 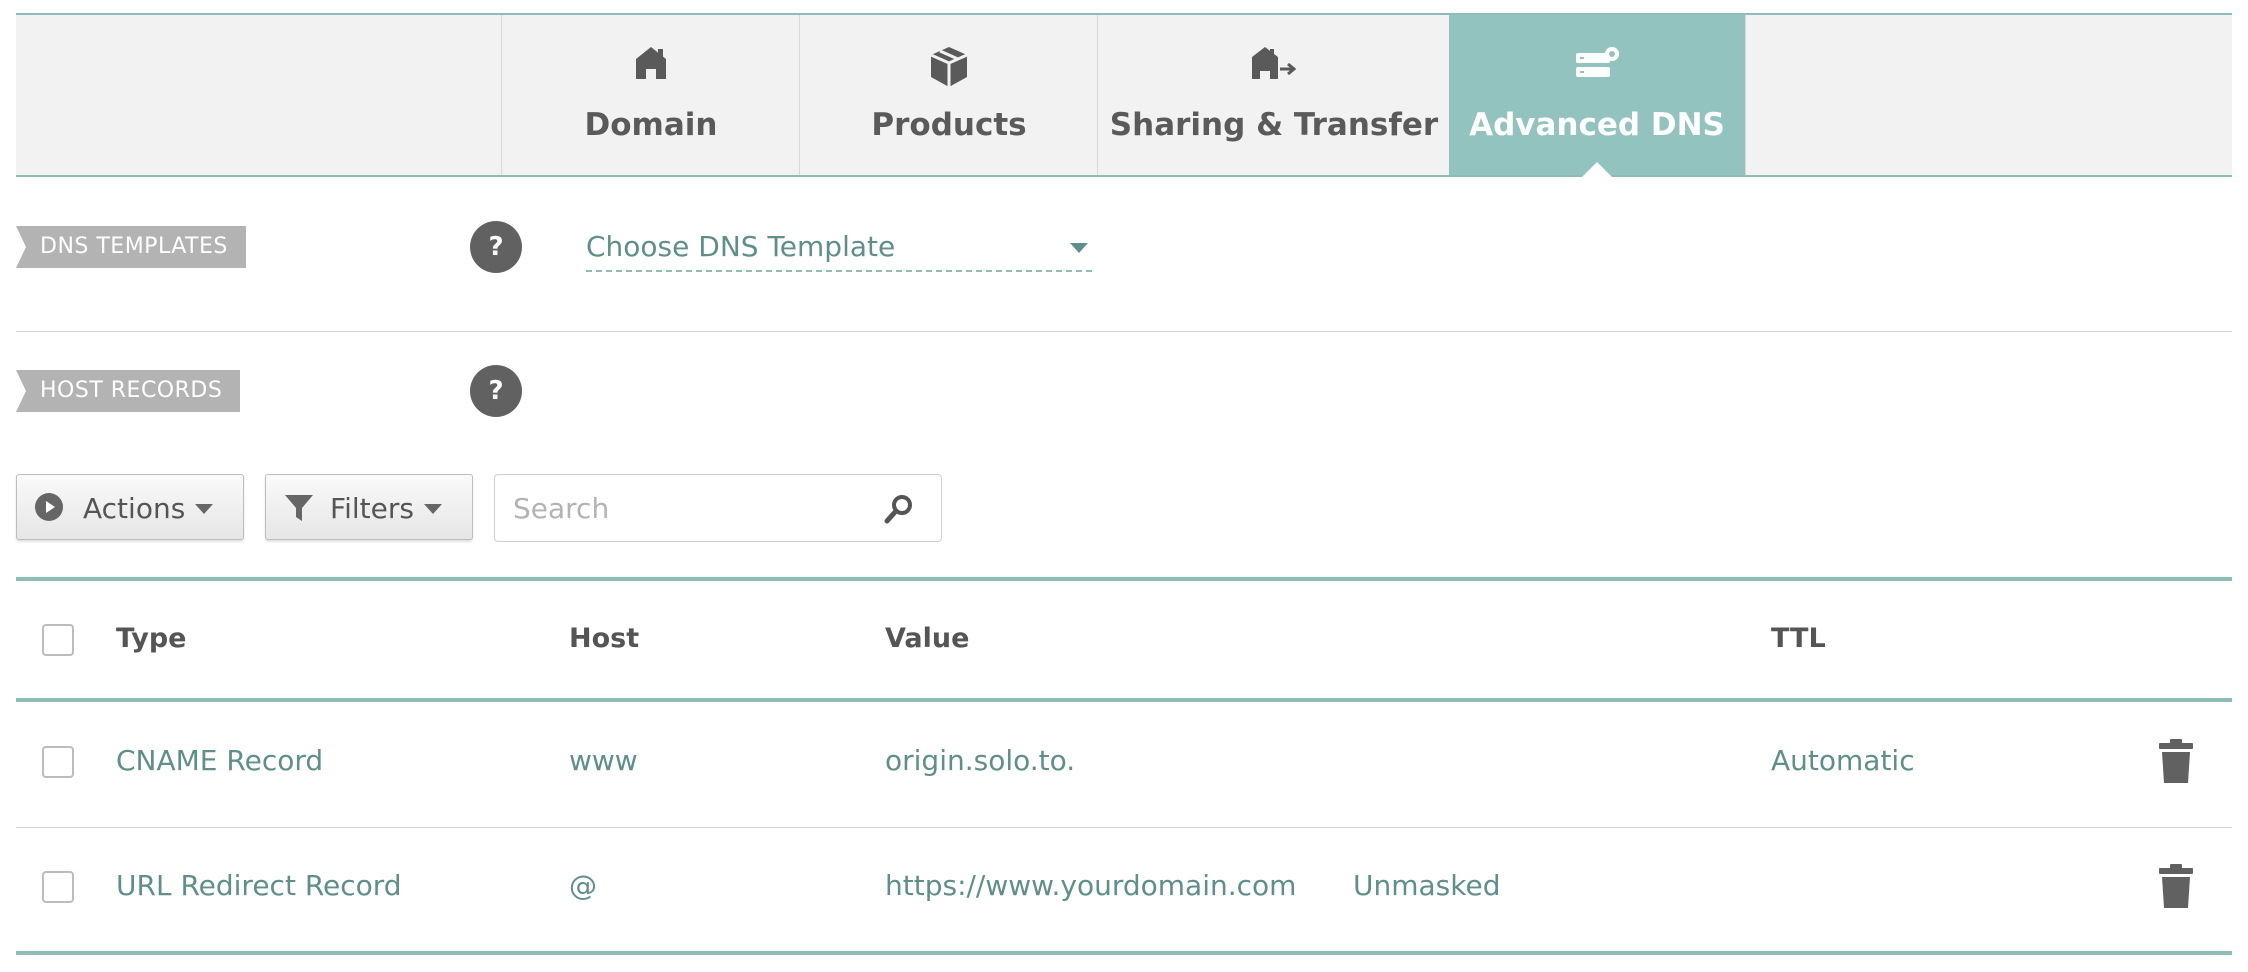 I want to click on tab-advanced-dns: Advanced DNS, so click(x=1597, y=96).